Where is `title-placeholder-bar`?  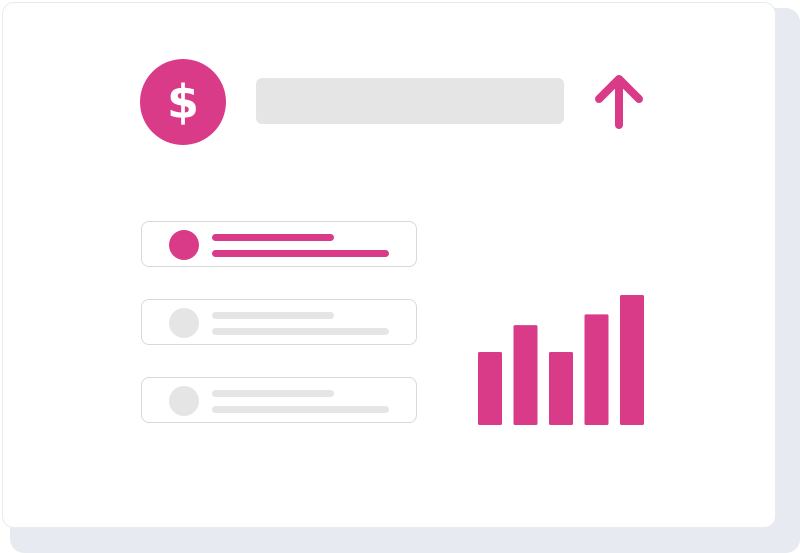
title-placeholder-bar is located at coordinates (410, 101).